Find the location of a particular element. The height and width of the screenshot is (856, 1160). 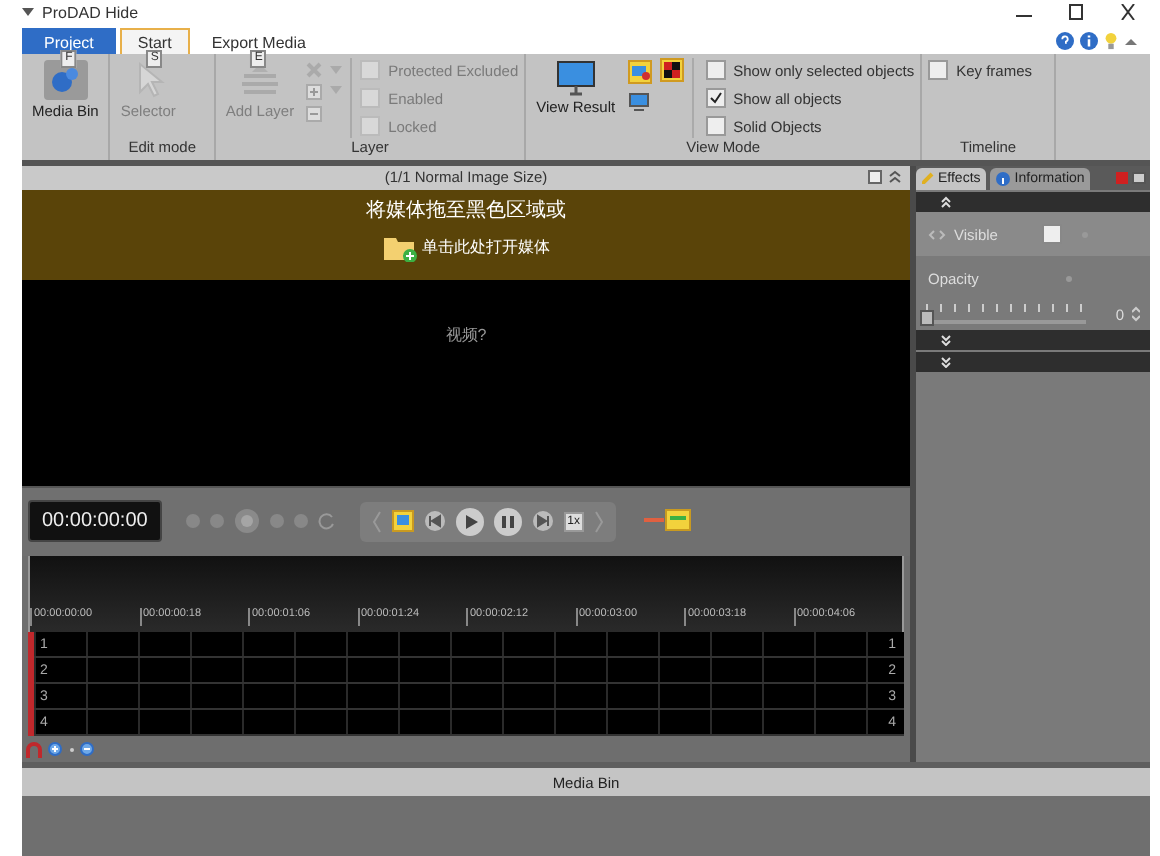

pause-icon is located at coordinates (507, 521).